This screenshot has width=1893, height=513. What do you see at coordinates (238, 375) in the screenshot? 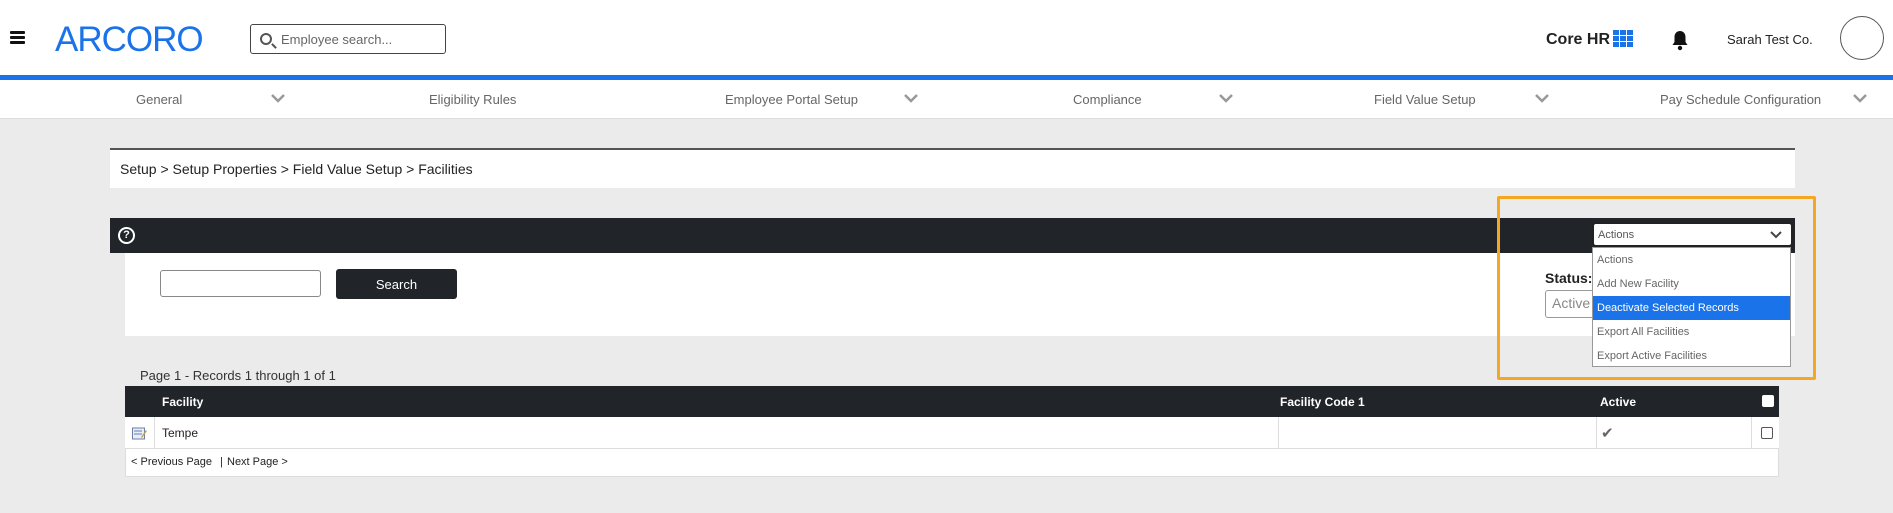
I see `records-info: Page 1 - Records 1 through 1 of 1` at bounding box center [238, 375].